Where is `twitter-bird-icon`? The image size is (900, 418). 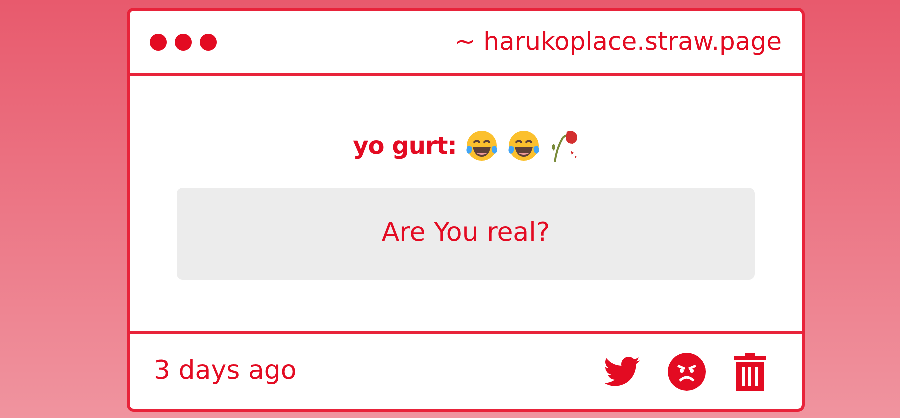 twitter-bird-icon is located at coordinates (622, 371).